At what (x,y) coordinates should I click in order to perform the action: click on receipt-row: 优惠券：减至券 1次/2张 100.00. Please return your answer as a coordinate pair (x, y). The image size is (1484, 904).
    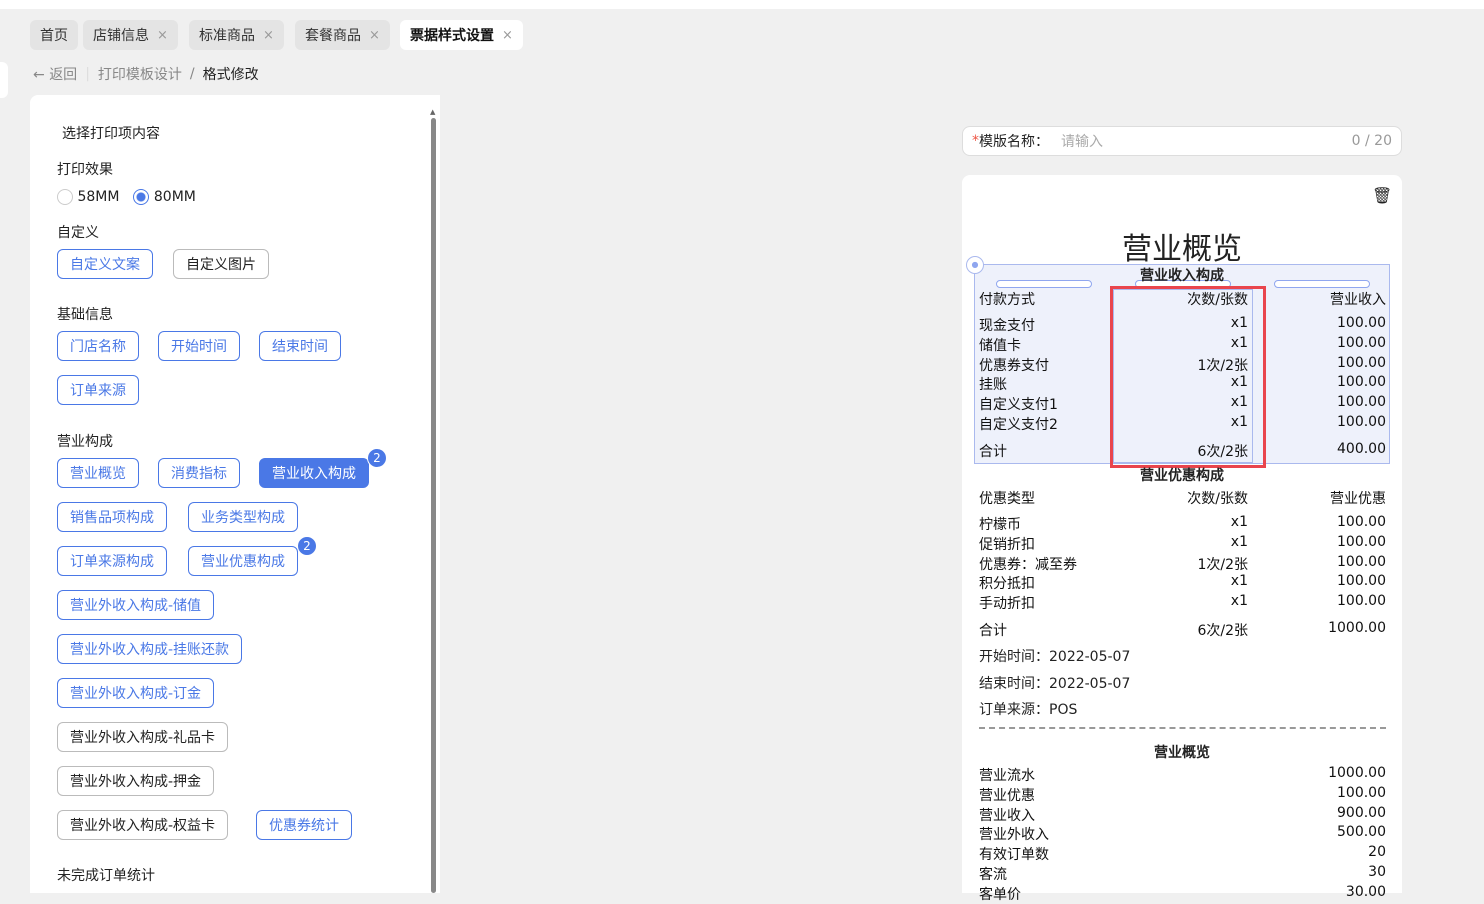
    Looking at the image, I should click on (1182, 564).